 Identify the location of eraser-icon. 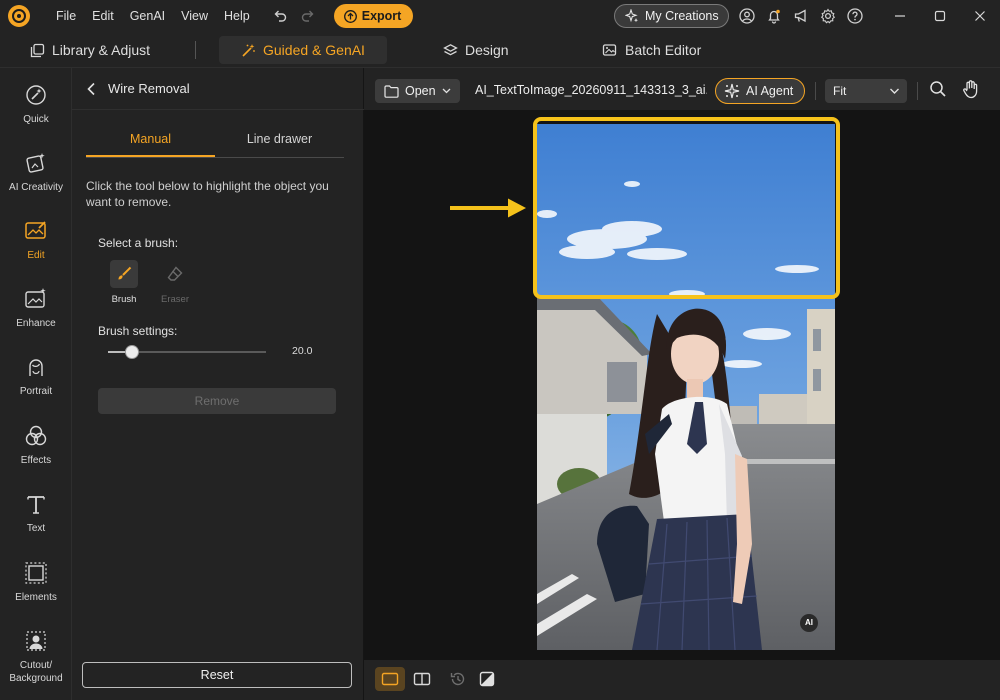
(175, 274).